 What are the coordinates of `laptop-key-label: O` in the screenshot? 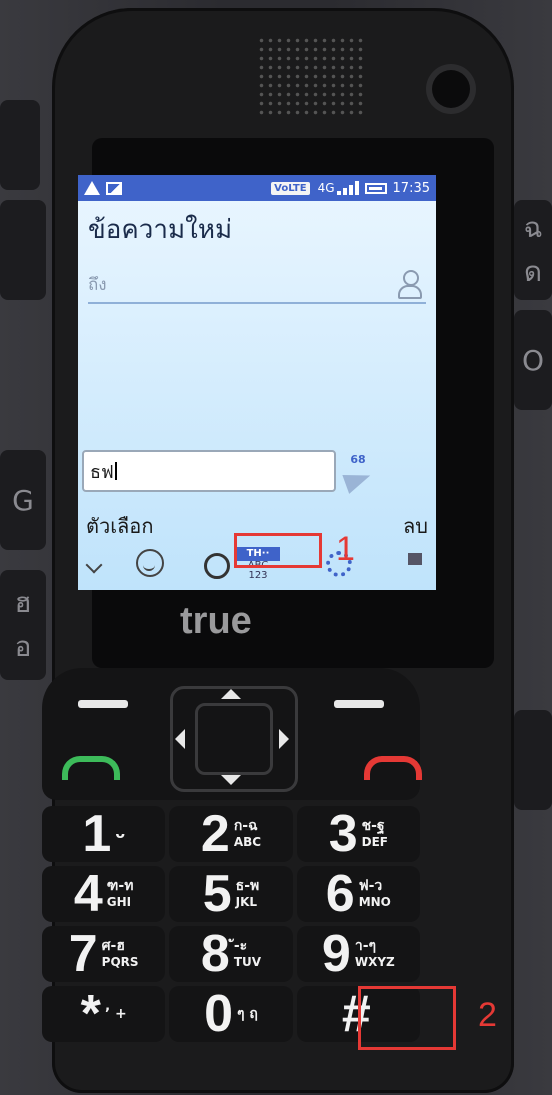 It's located at (533, 360).